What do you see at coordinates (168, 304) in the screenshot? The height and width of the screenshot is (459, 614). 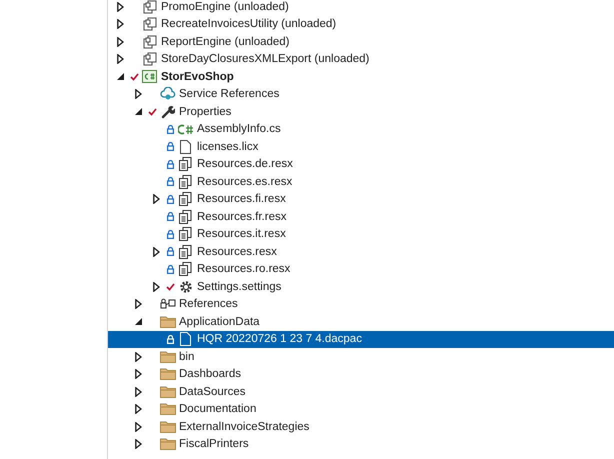 I see `references-icon` at bounding box center [168, 304].